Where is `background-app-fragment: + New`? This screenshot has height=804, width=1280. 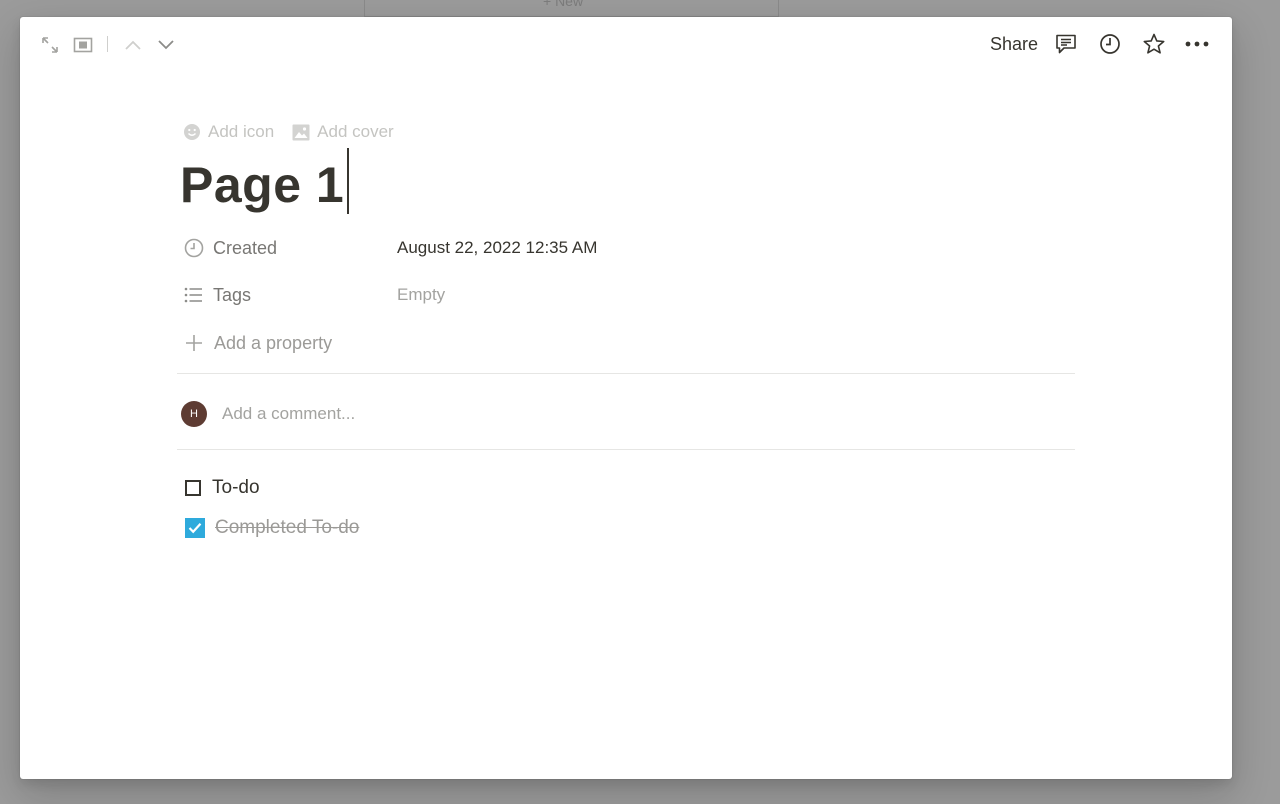
background-app-fragment: + New is located at coordinates (571, 8).